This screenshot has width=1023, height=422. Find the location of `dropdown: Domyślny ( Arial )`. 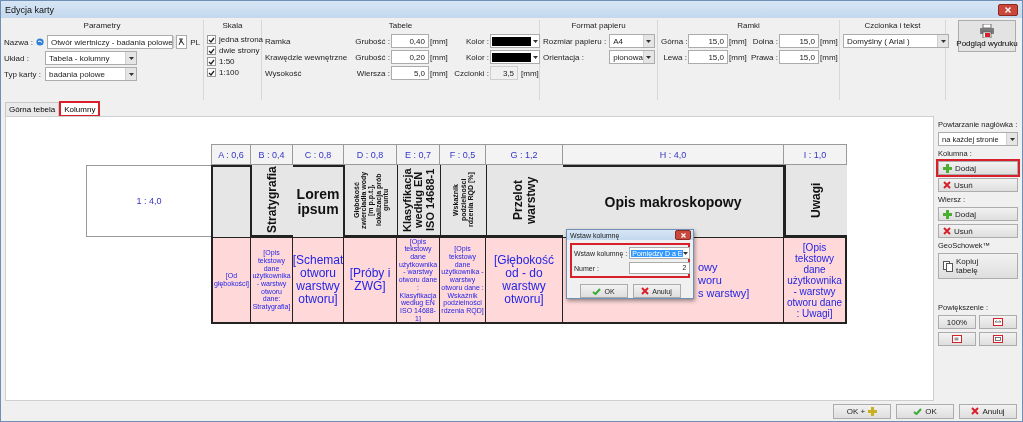

dropdown: Domyślny ( Arial ) is located at coordinates (896, 41).